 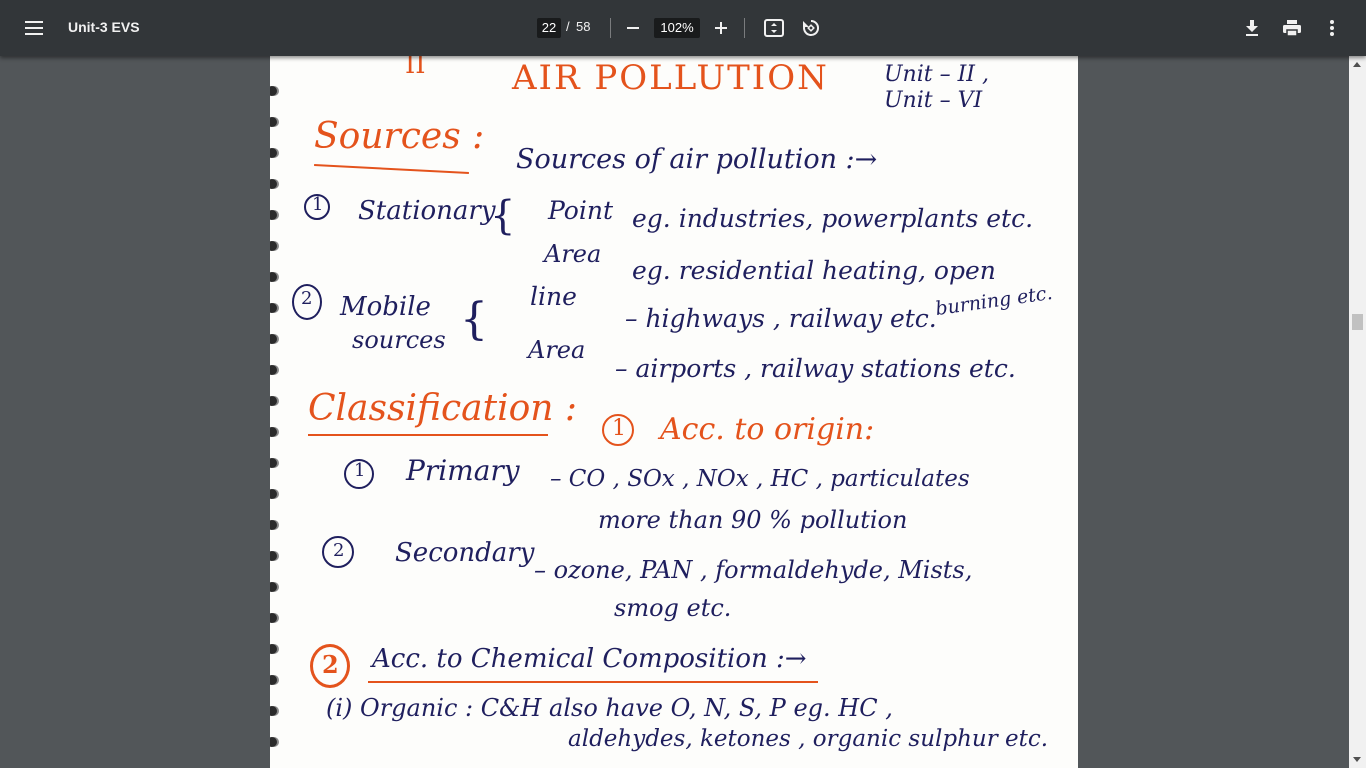 What do you see at coordinates (811, 28) in the screenshot?
I see `rotate-icon` at bounding box center [811, 28].